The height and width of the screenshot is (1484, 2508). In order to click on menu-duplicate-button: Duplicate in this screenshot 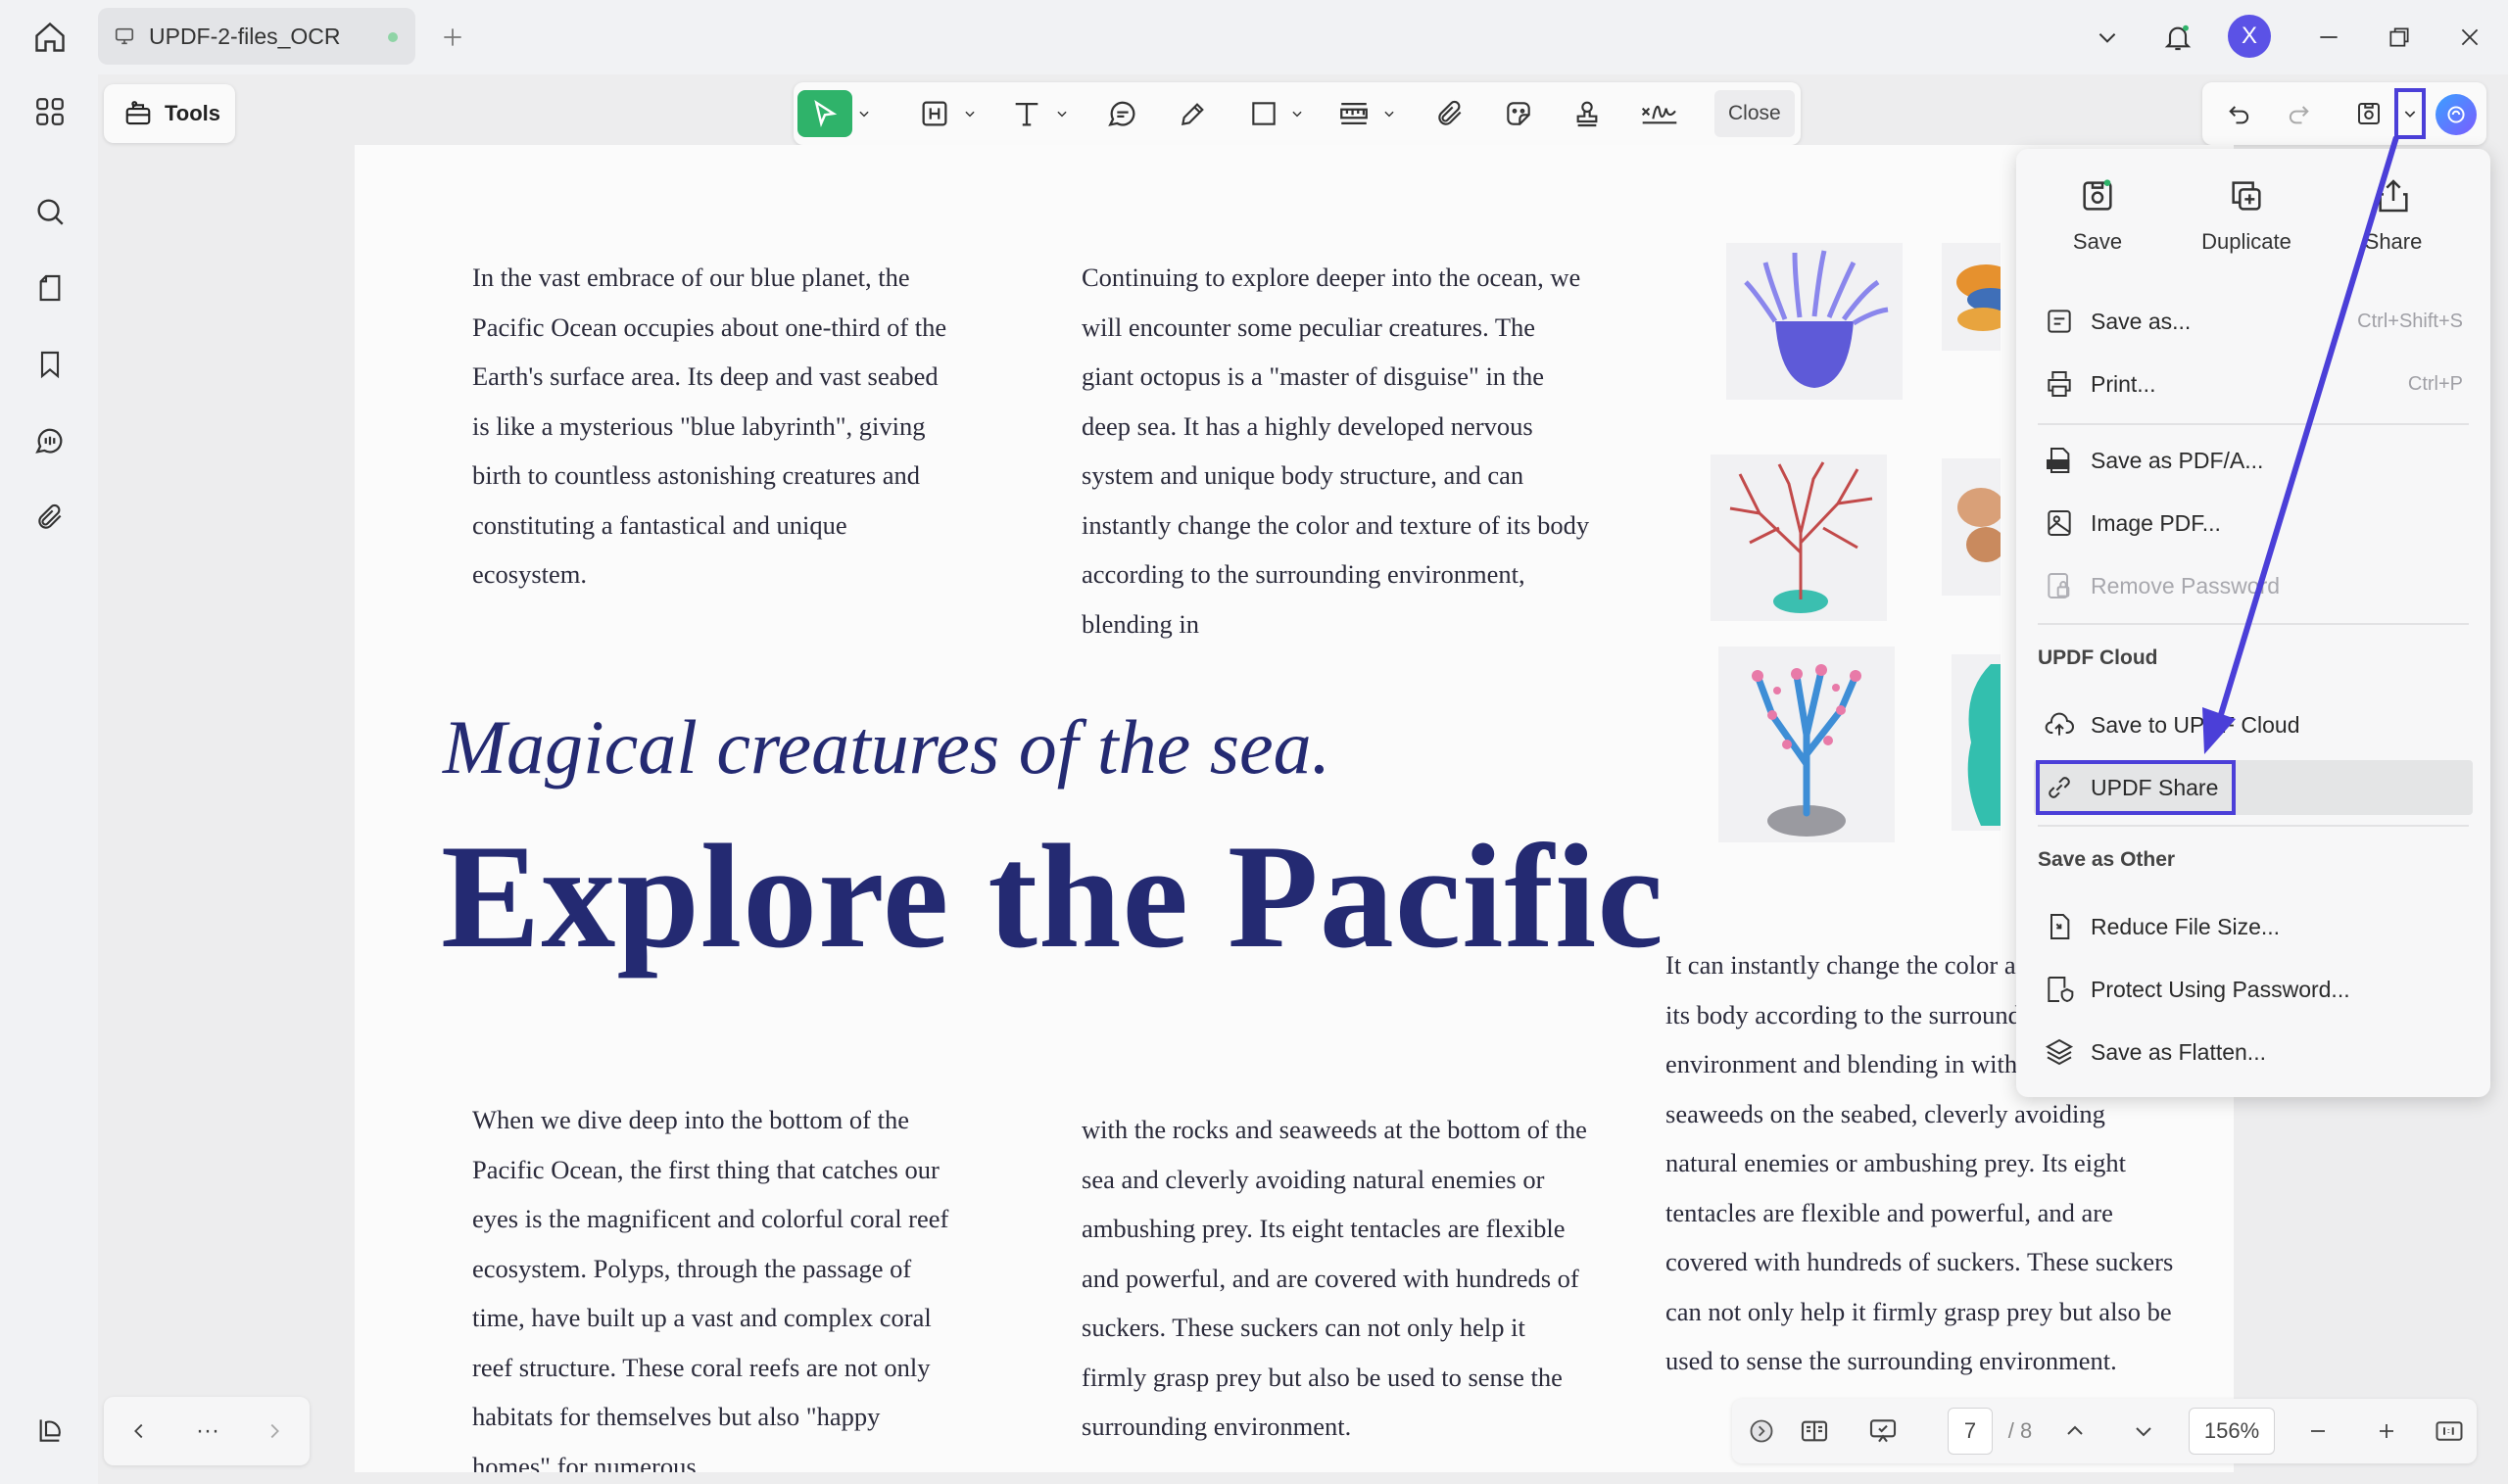, I will do `click(2246, 215)`.